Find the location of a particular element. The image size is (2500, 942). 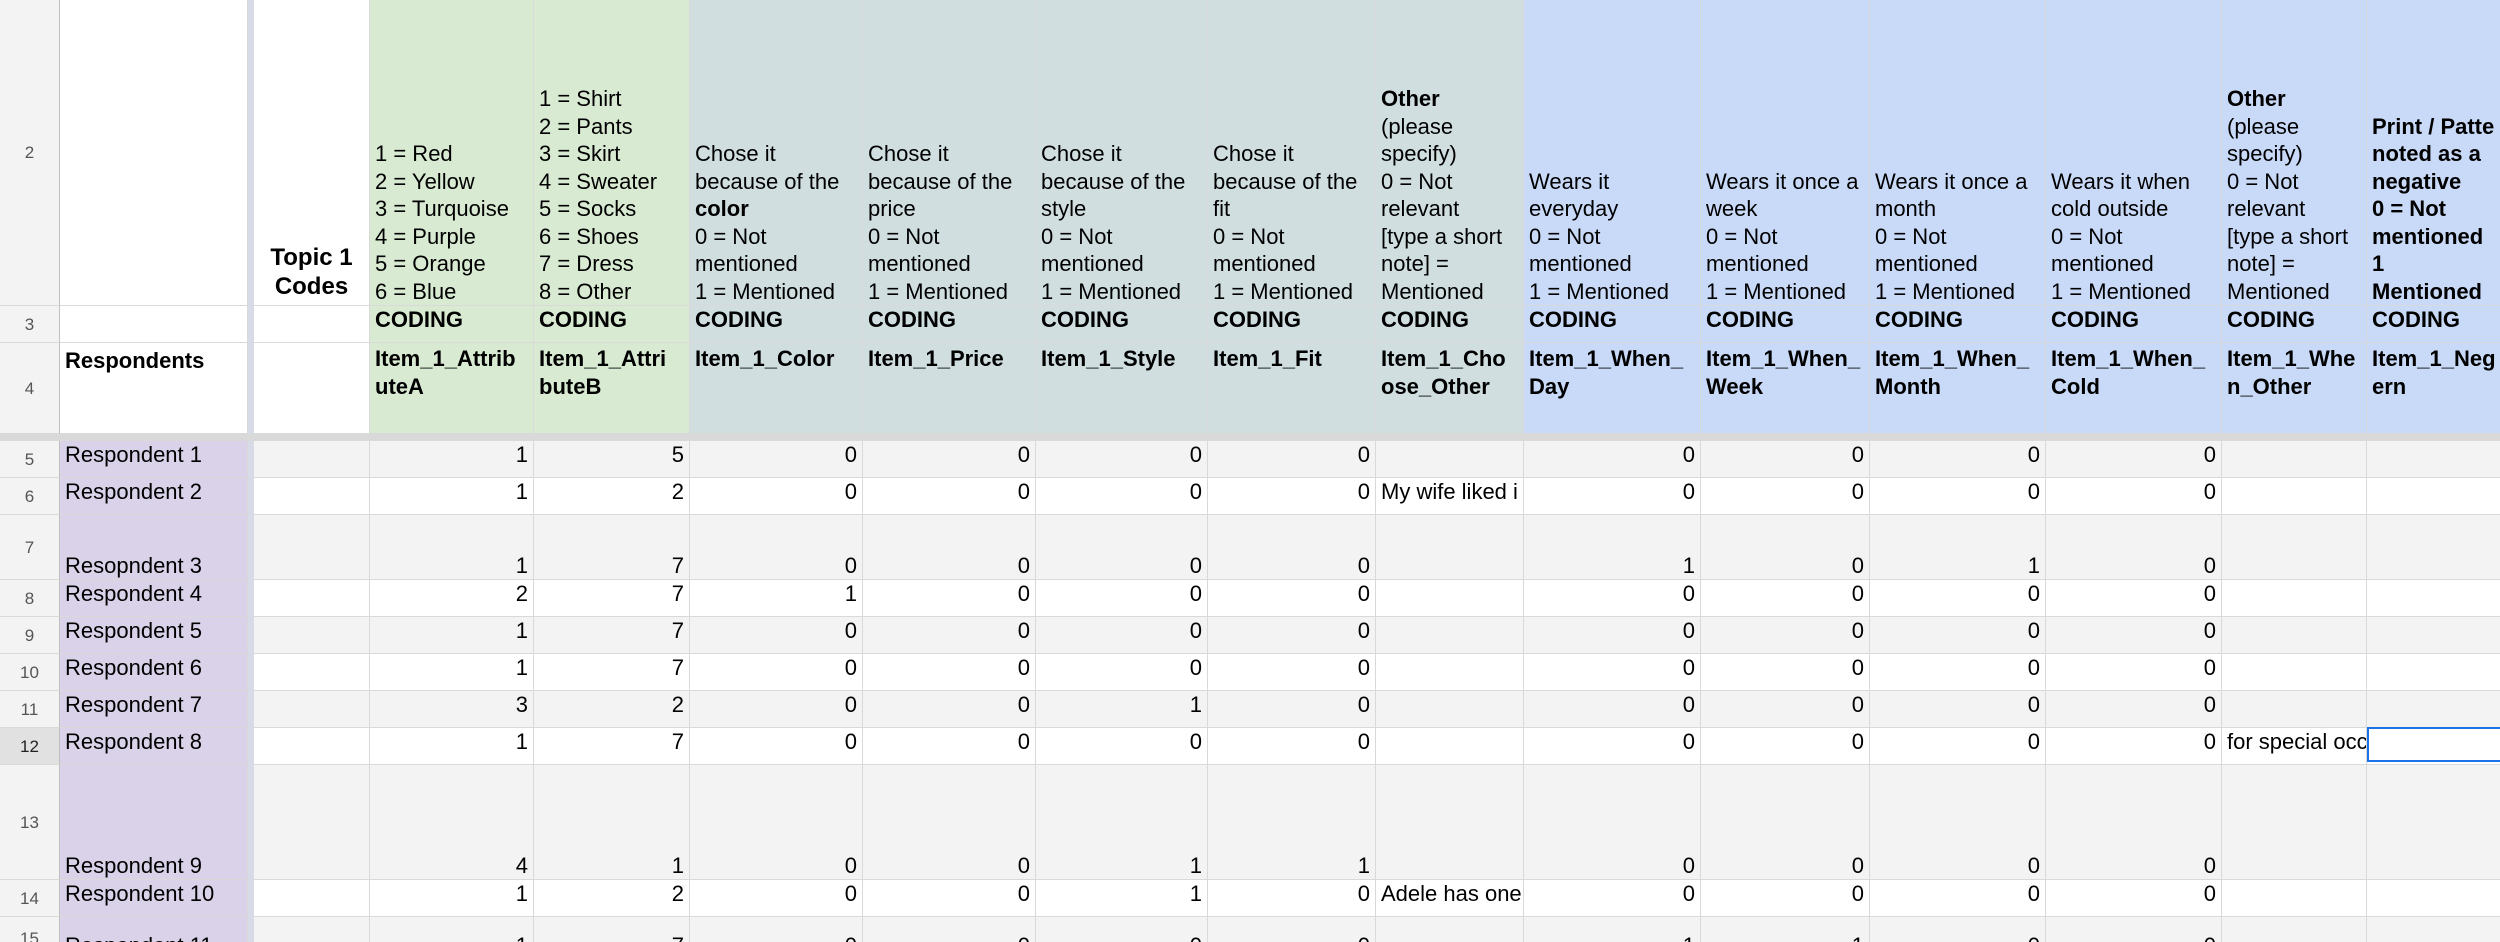

column-variable-8: Item_1_When_ Day is located at coordinates (1612, 388).